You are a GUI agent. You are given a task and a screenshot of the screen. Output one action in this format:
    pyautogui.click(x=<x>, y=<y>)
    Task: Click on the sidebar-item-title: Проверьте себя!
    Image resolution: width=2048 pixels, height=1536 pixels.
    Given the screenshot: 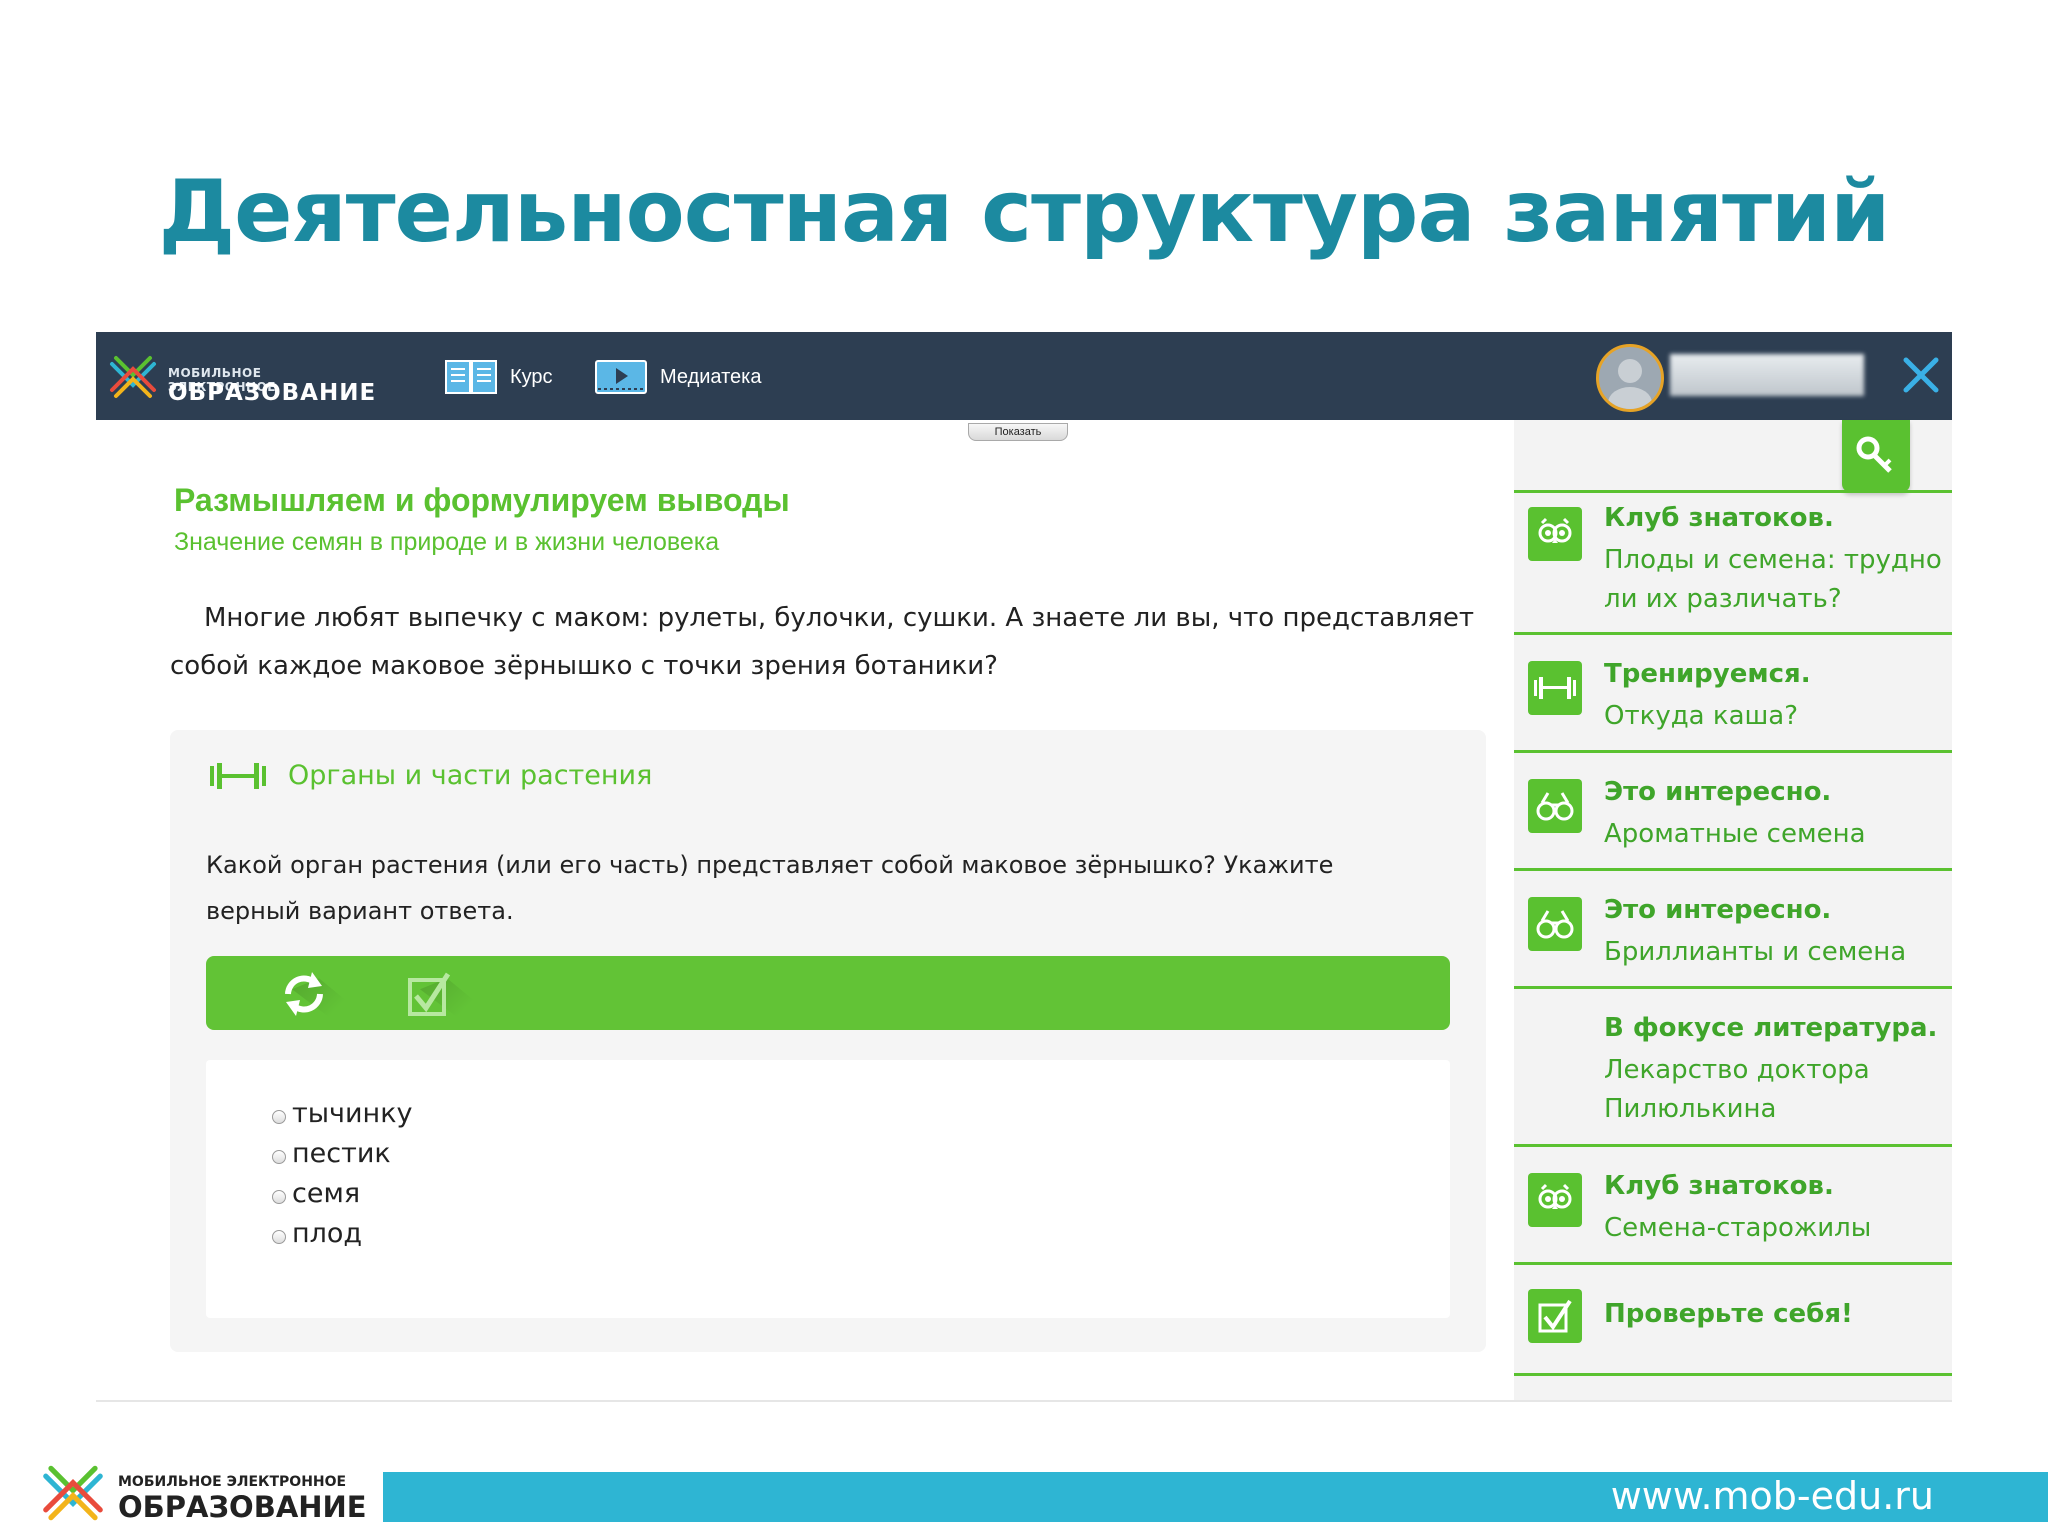 What is the action you would take?
    pyautogui.click(x=1728, y=1314)
    